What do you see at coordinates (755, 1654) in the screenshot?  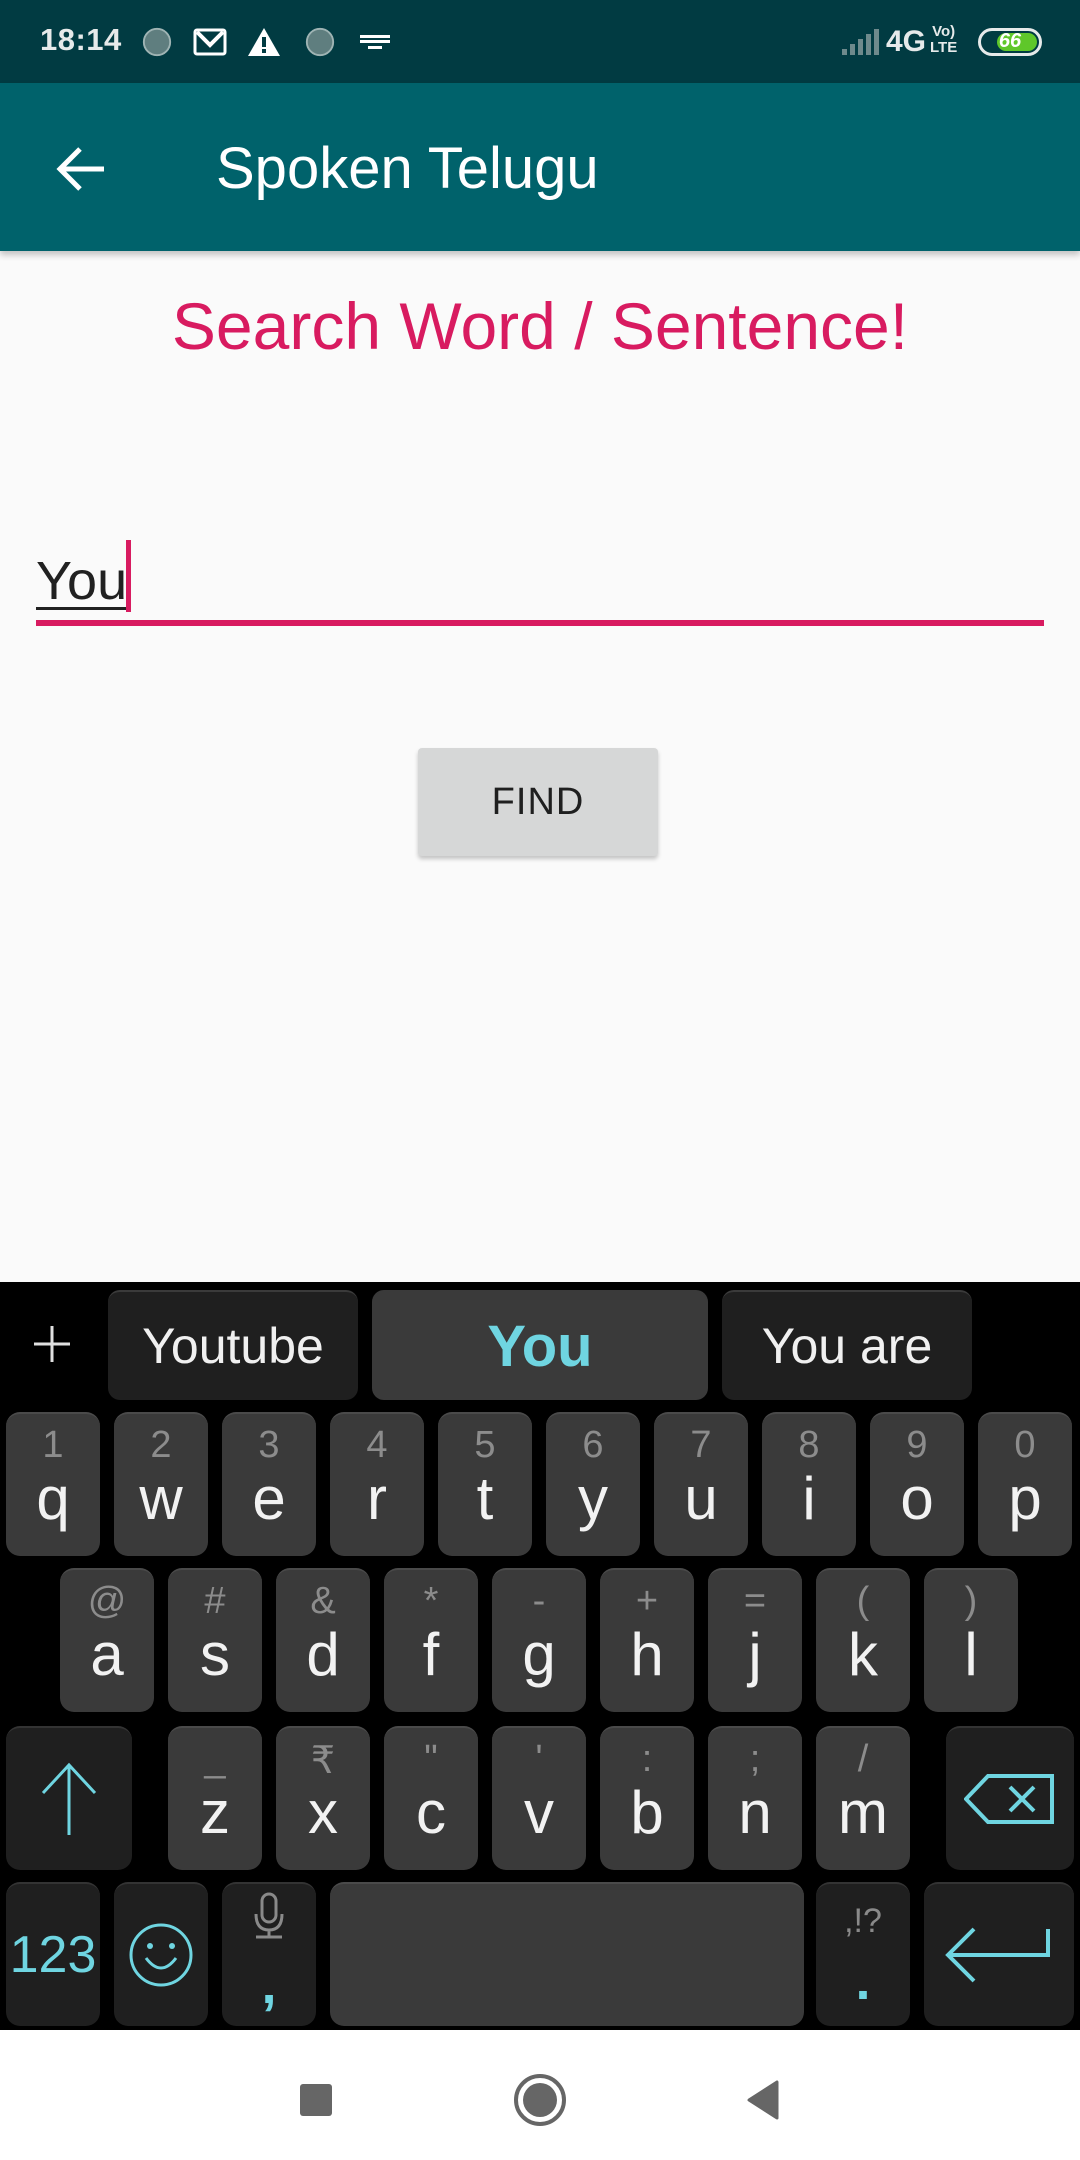 I see `key-label: j` at bounding box center [755, 1654].